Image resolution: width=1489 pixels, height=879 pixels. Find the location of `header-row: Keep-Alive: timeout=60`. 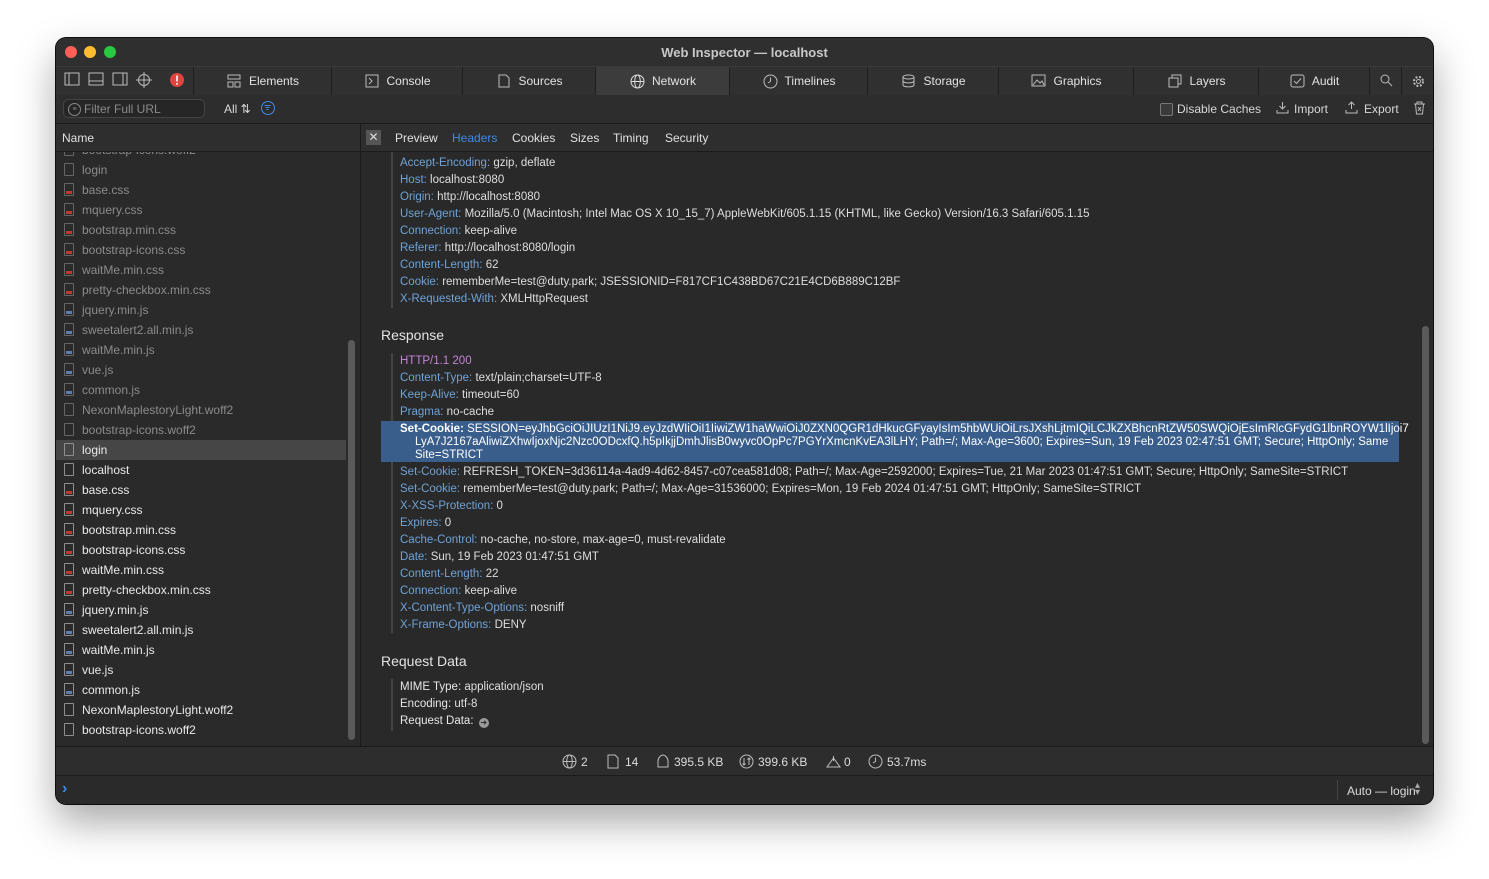

header-row: Keep-Alive: timeout=60 is located at coordinates (459, 395).